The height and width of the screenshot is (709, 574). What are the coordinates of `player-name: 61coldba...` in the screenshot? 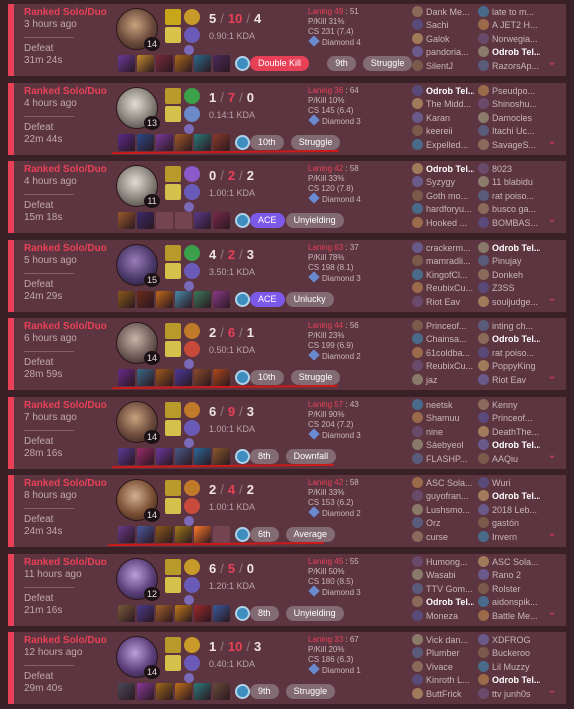 It's located at (448, 353).